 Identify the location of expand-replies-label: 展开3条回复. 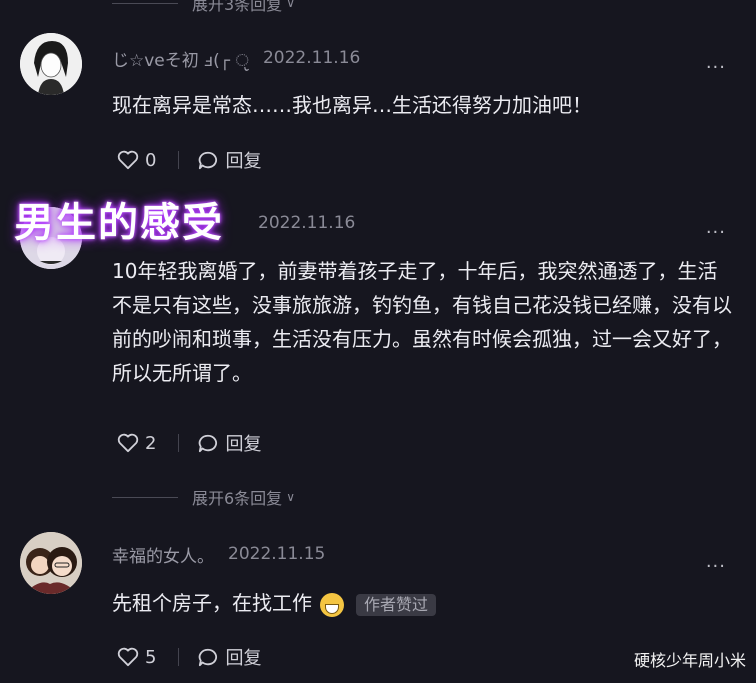
(237, 7).